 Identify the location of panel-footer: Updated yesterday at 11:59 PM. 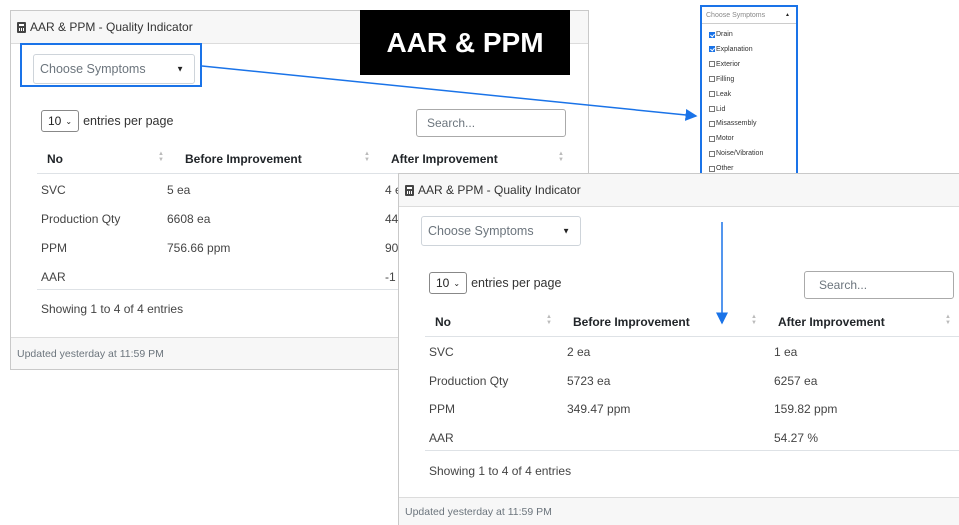
(679, 511).